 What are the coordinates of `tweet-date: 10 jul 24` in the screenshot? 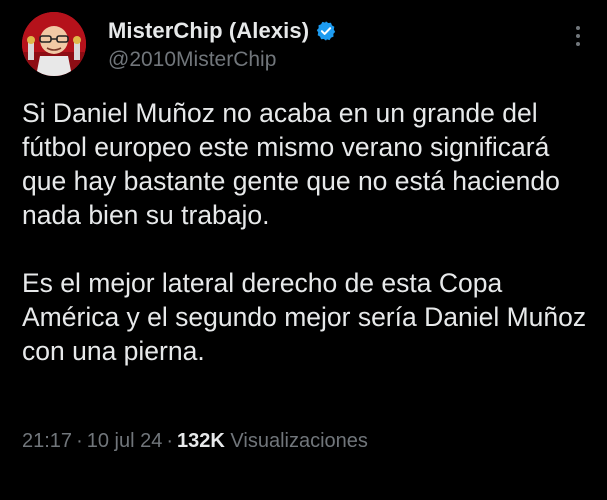 It's located at (125, 441).